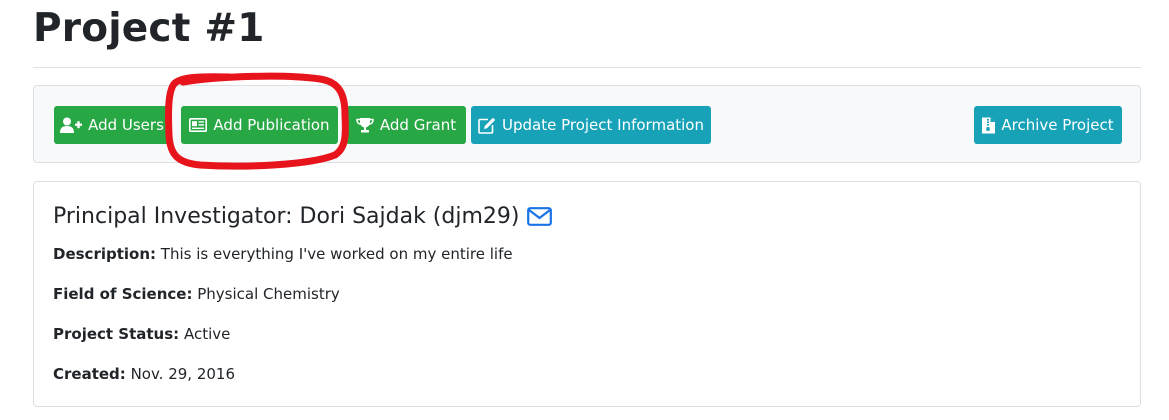 This screenshot has width=1169, height=420. What do you see at coordinates (198, 125) in the screenshot?
I see `newspaper-icon` at bounding box center [198, 125].